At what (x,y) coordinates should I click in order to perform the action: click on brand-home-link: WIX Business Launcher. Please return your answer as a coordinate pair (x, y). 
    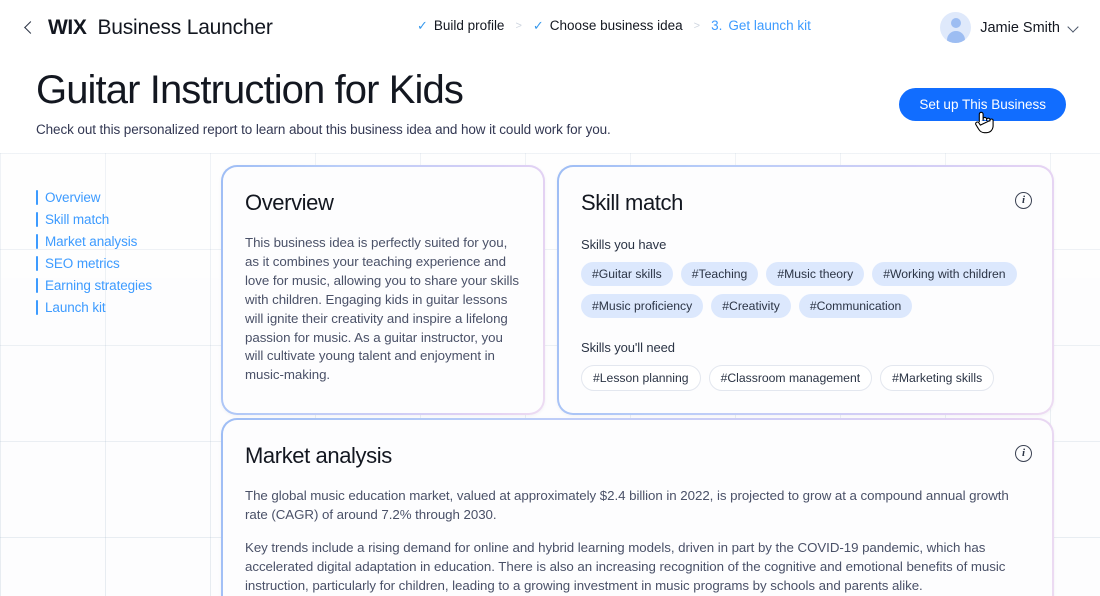
    Looking at the image, I should click on (147, 28).